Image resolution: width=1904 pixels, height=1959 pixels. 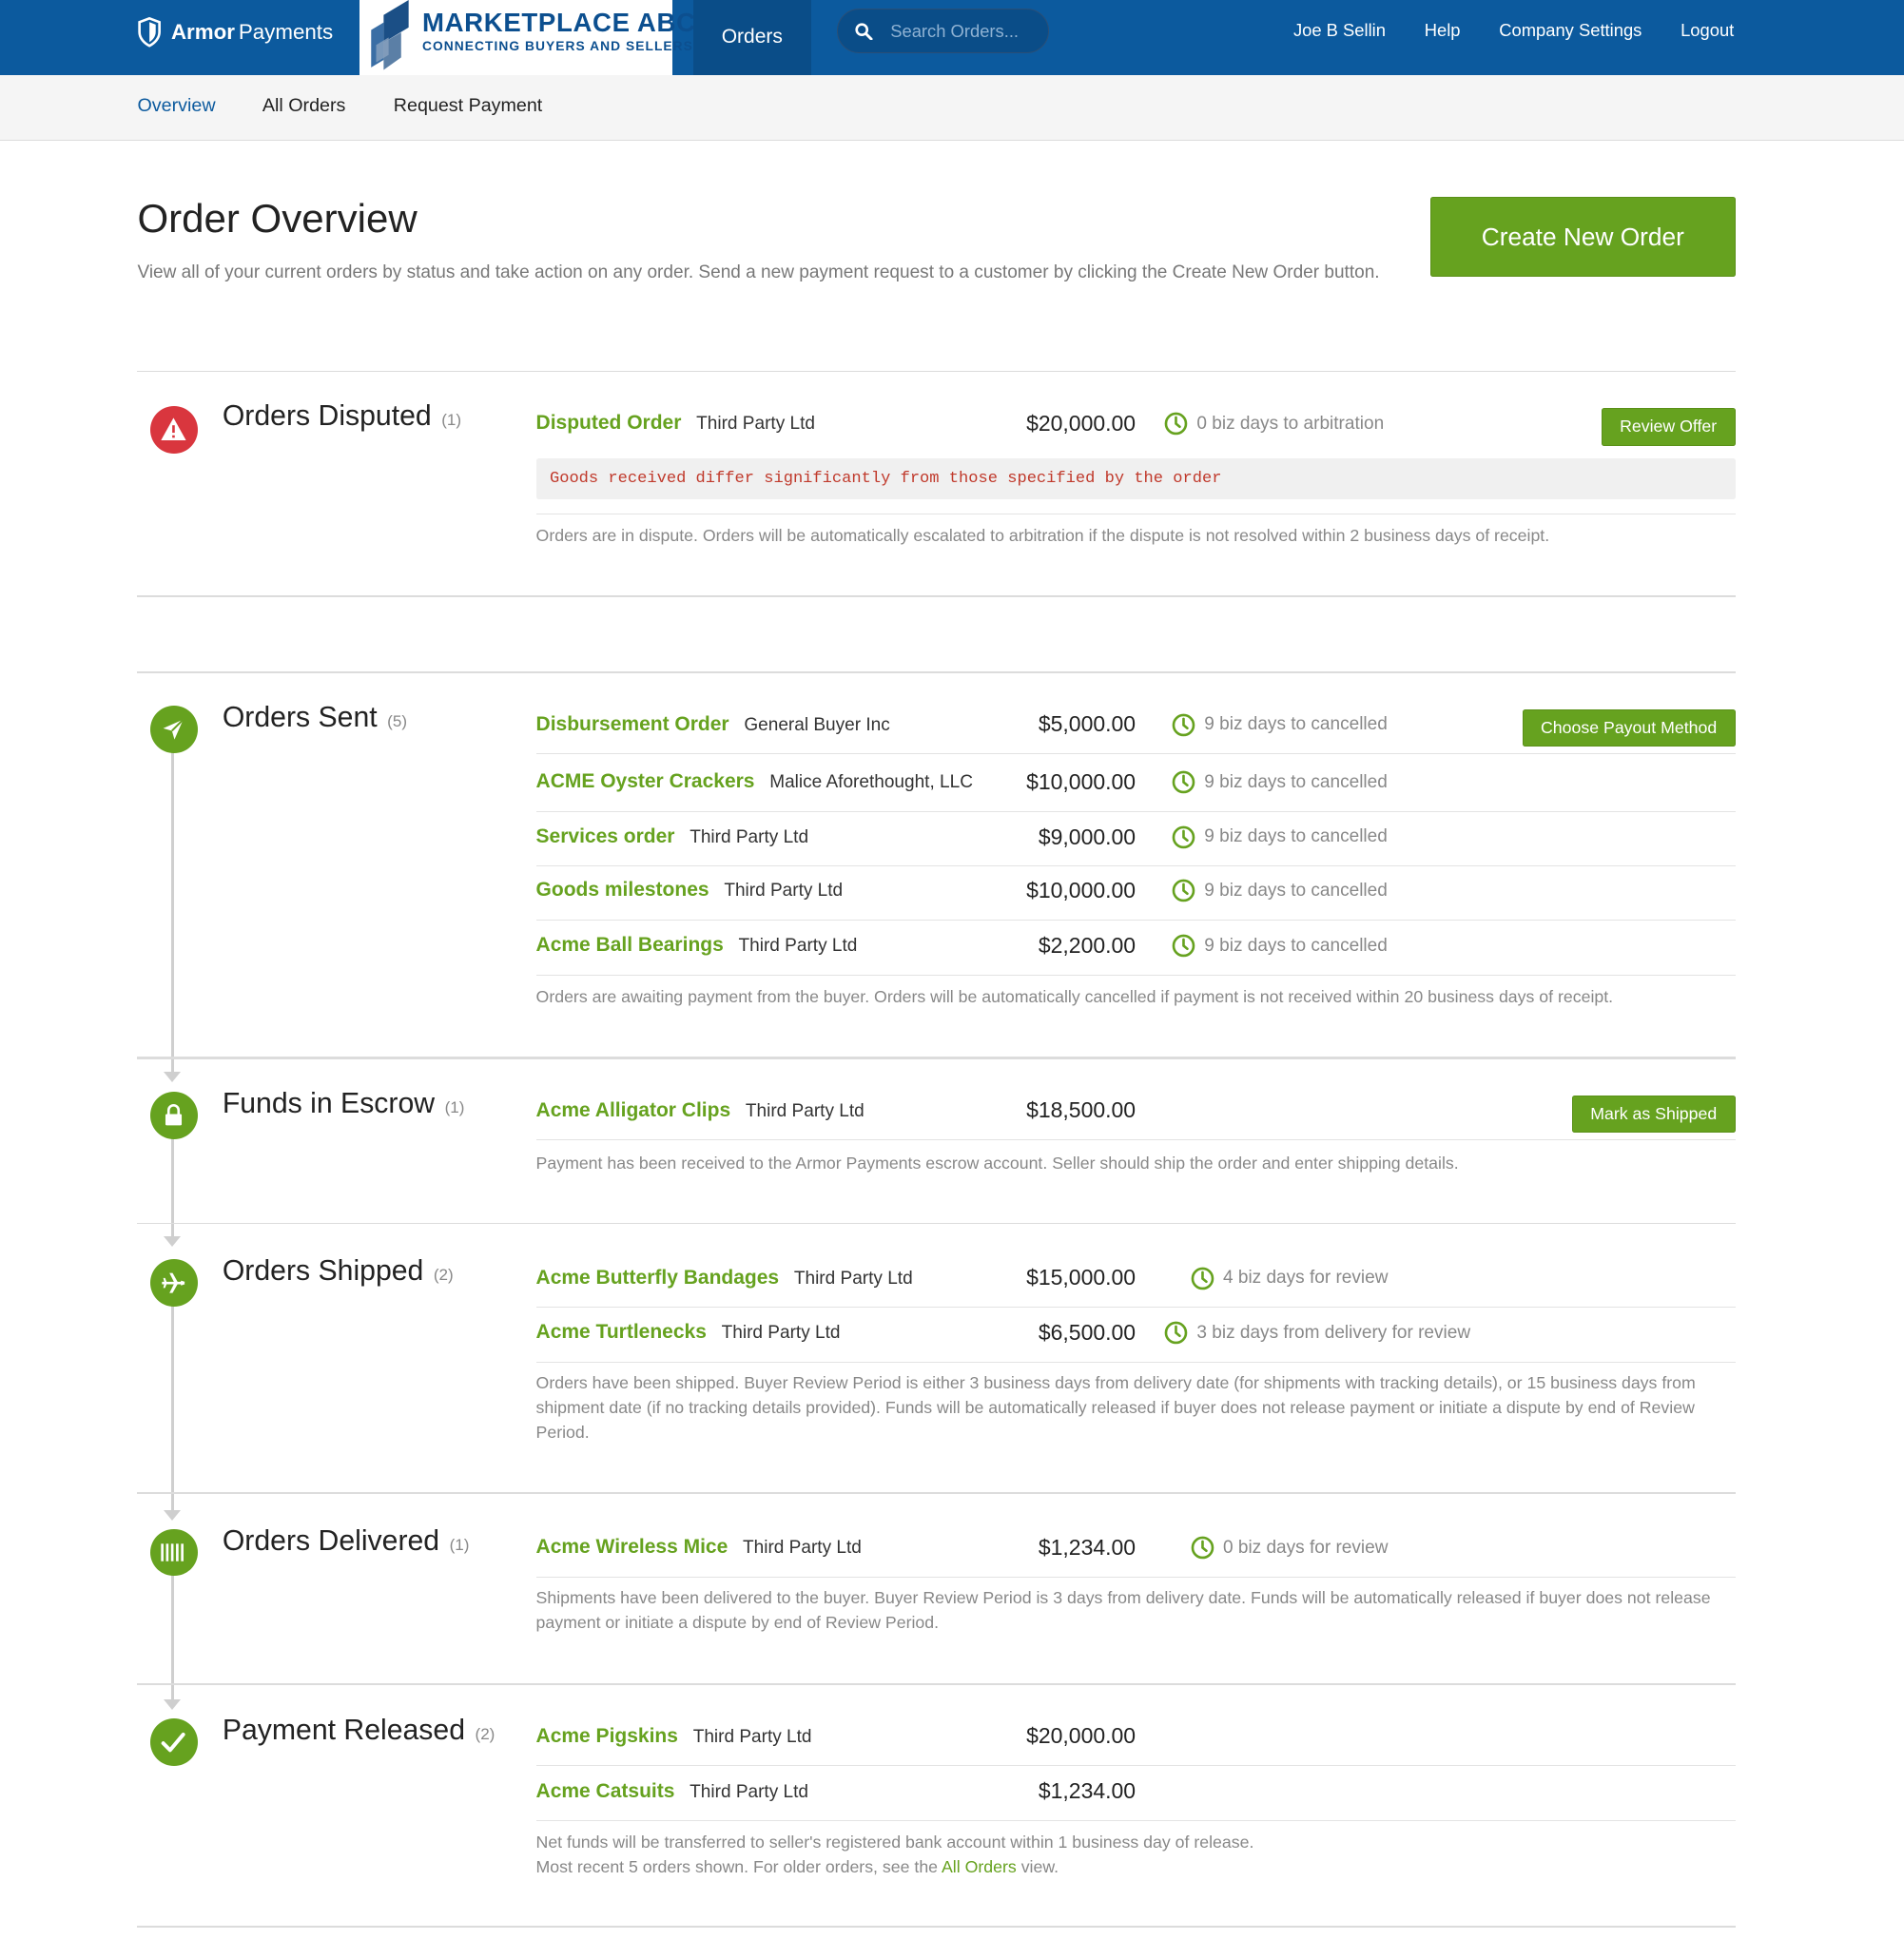 I want to click on order-amount: $6,500.00, so click(x=1087, y=1333).